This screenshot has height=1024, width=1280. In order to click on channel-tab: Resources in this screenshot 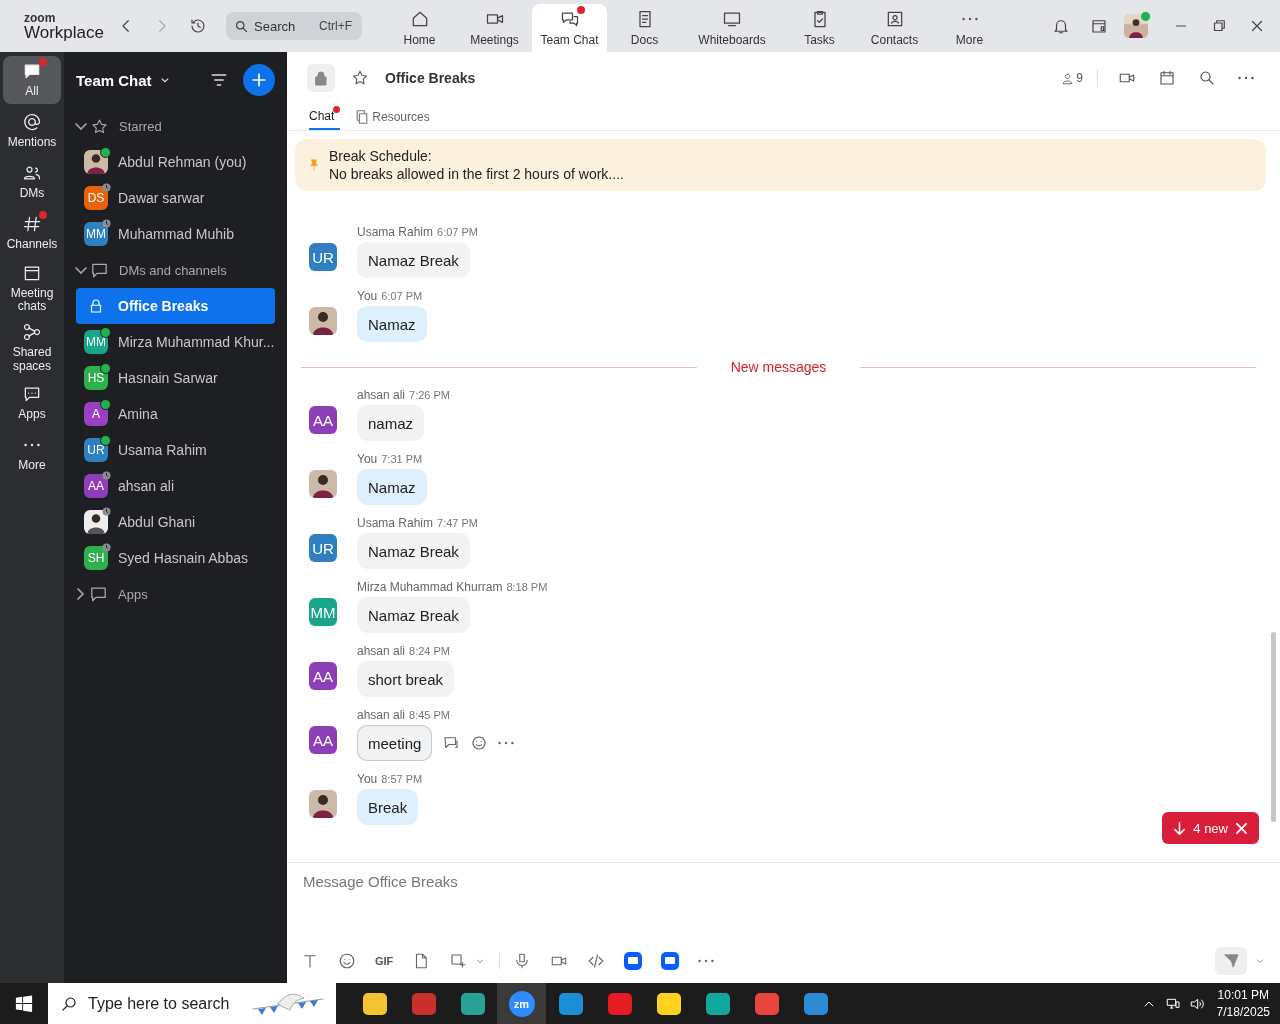, I will do `click(393, 117)`.